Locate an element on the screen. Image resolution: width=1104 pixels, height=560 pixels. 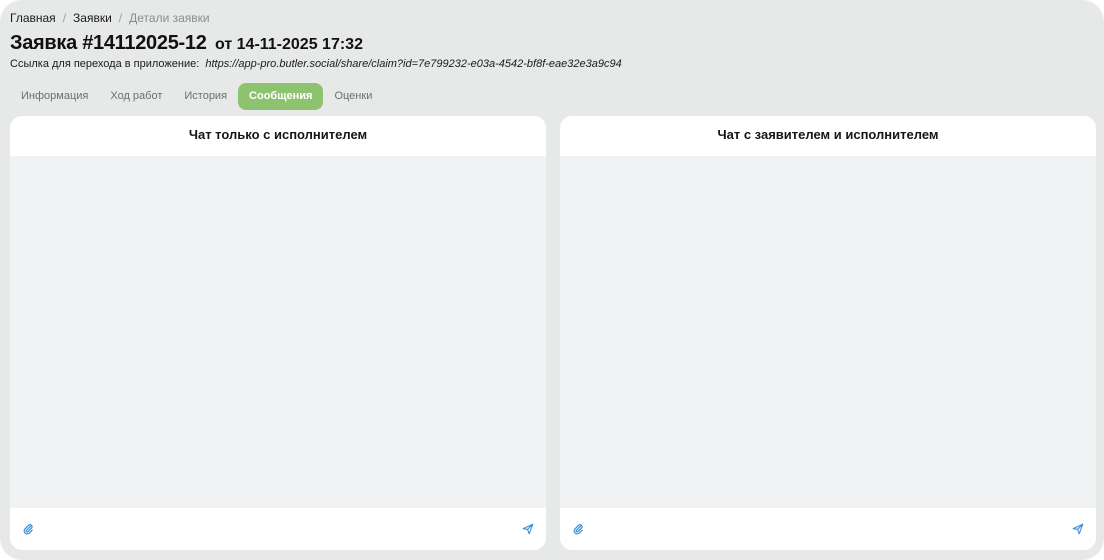
page-title: Заявка #14112025-12 от 14-11-2025 17:32 is located at coordinates (186, 43).